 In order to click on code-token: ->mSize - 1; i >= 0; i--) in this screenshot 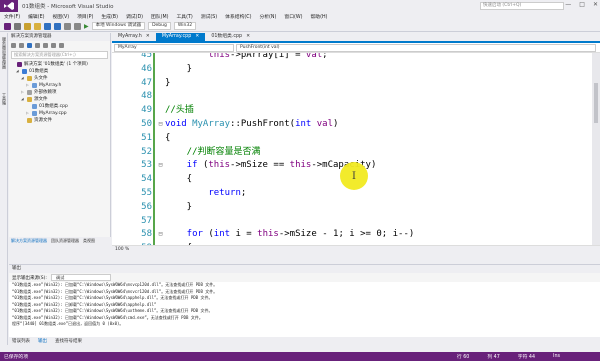, I will do `click(346, 234)`.